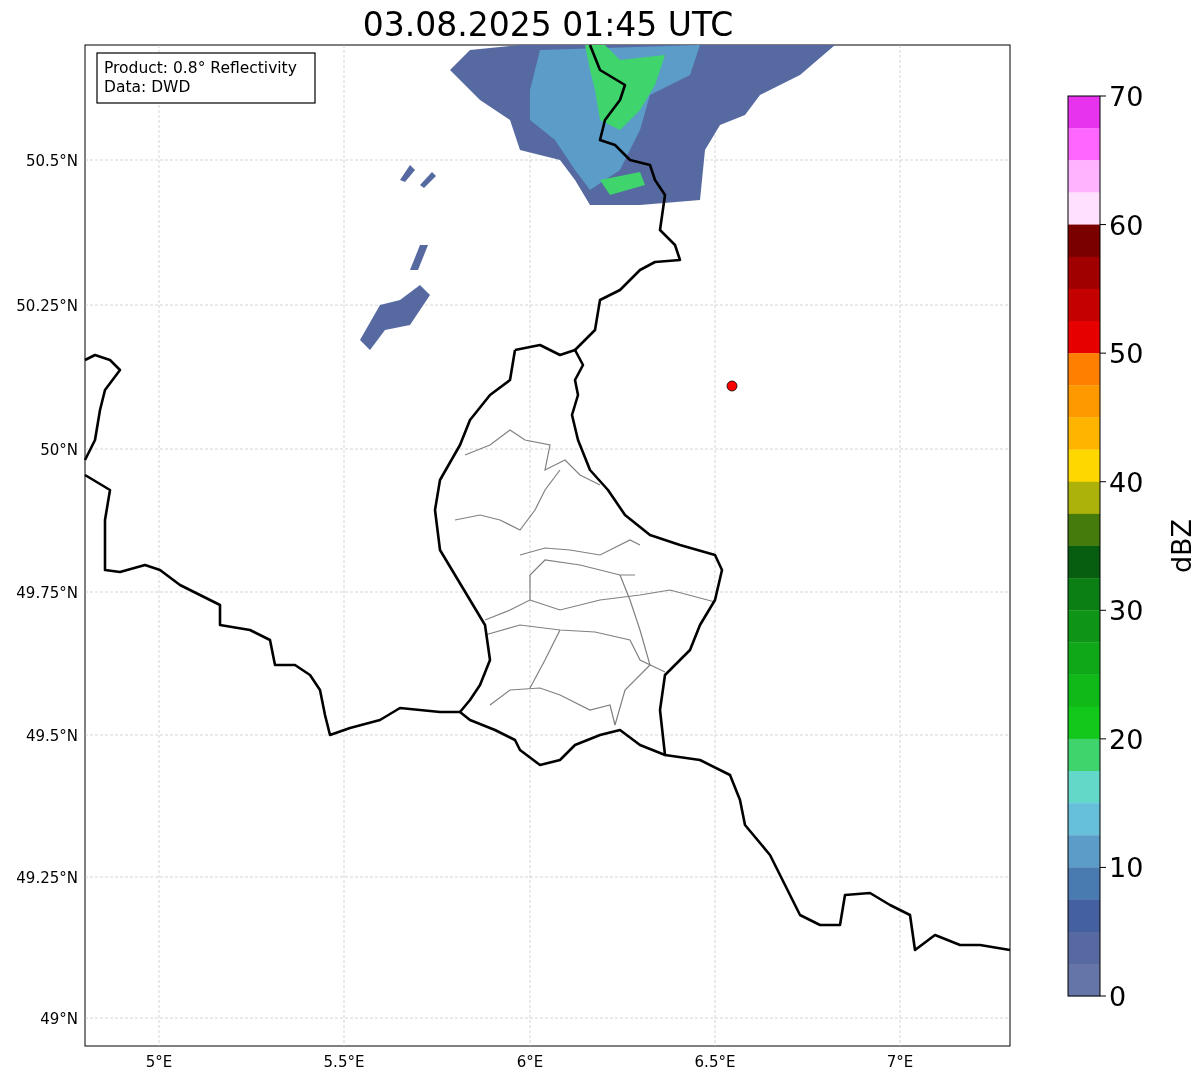  I want to click on location-marker, so click(732, 386).